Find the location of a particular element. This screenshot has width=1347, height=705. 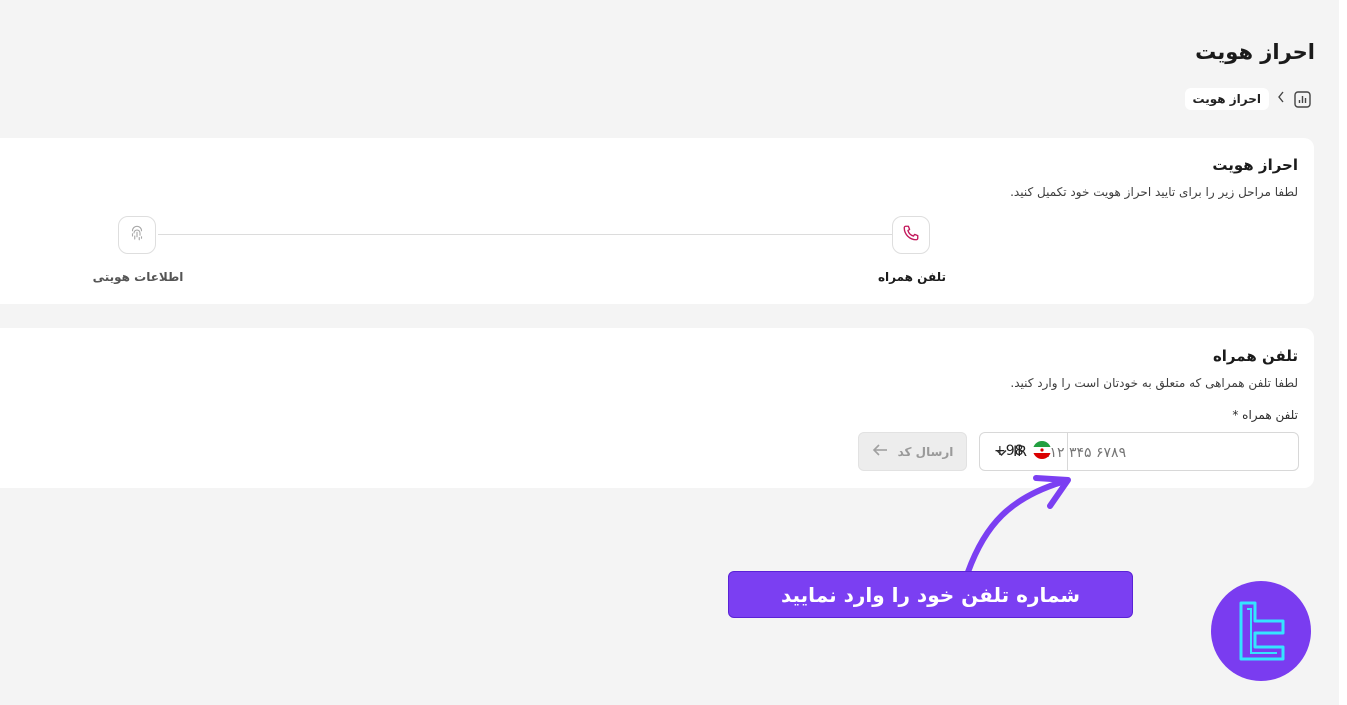

send-code-button: ارسال کد is located at coordinates (912, 451).